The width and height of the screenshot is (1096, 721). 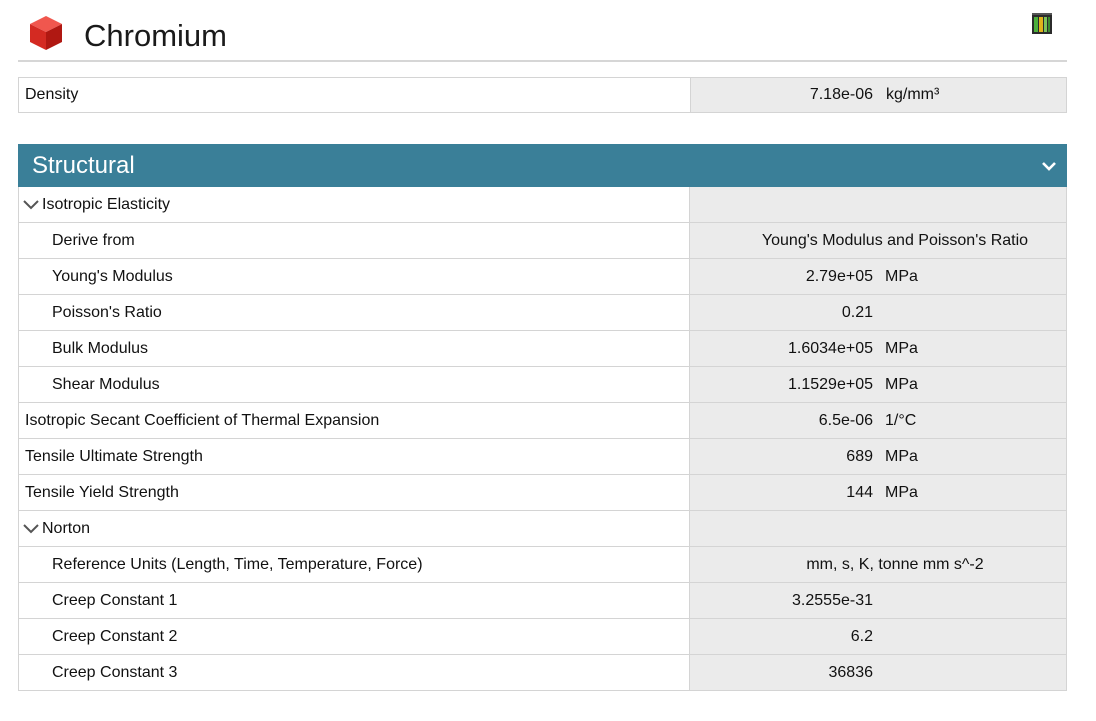 What do you see at coordinates (901, 420) in the screenshot?
I see `row-unit: 1/°C` at bounding box center [901, 420].